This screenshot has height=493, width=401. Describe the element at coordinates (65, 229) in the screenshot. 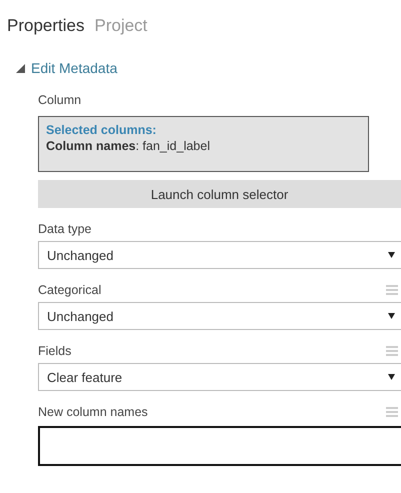

I see `field-label: Data type` at that location.